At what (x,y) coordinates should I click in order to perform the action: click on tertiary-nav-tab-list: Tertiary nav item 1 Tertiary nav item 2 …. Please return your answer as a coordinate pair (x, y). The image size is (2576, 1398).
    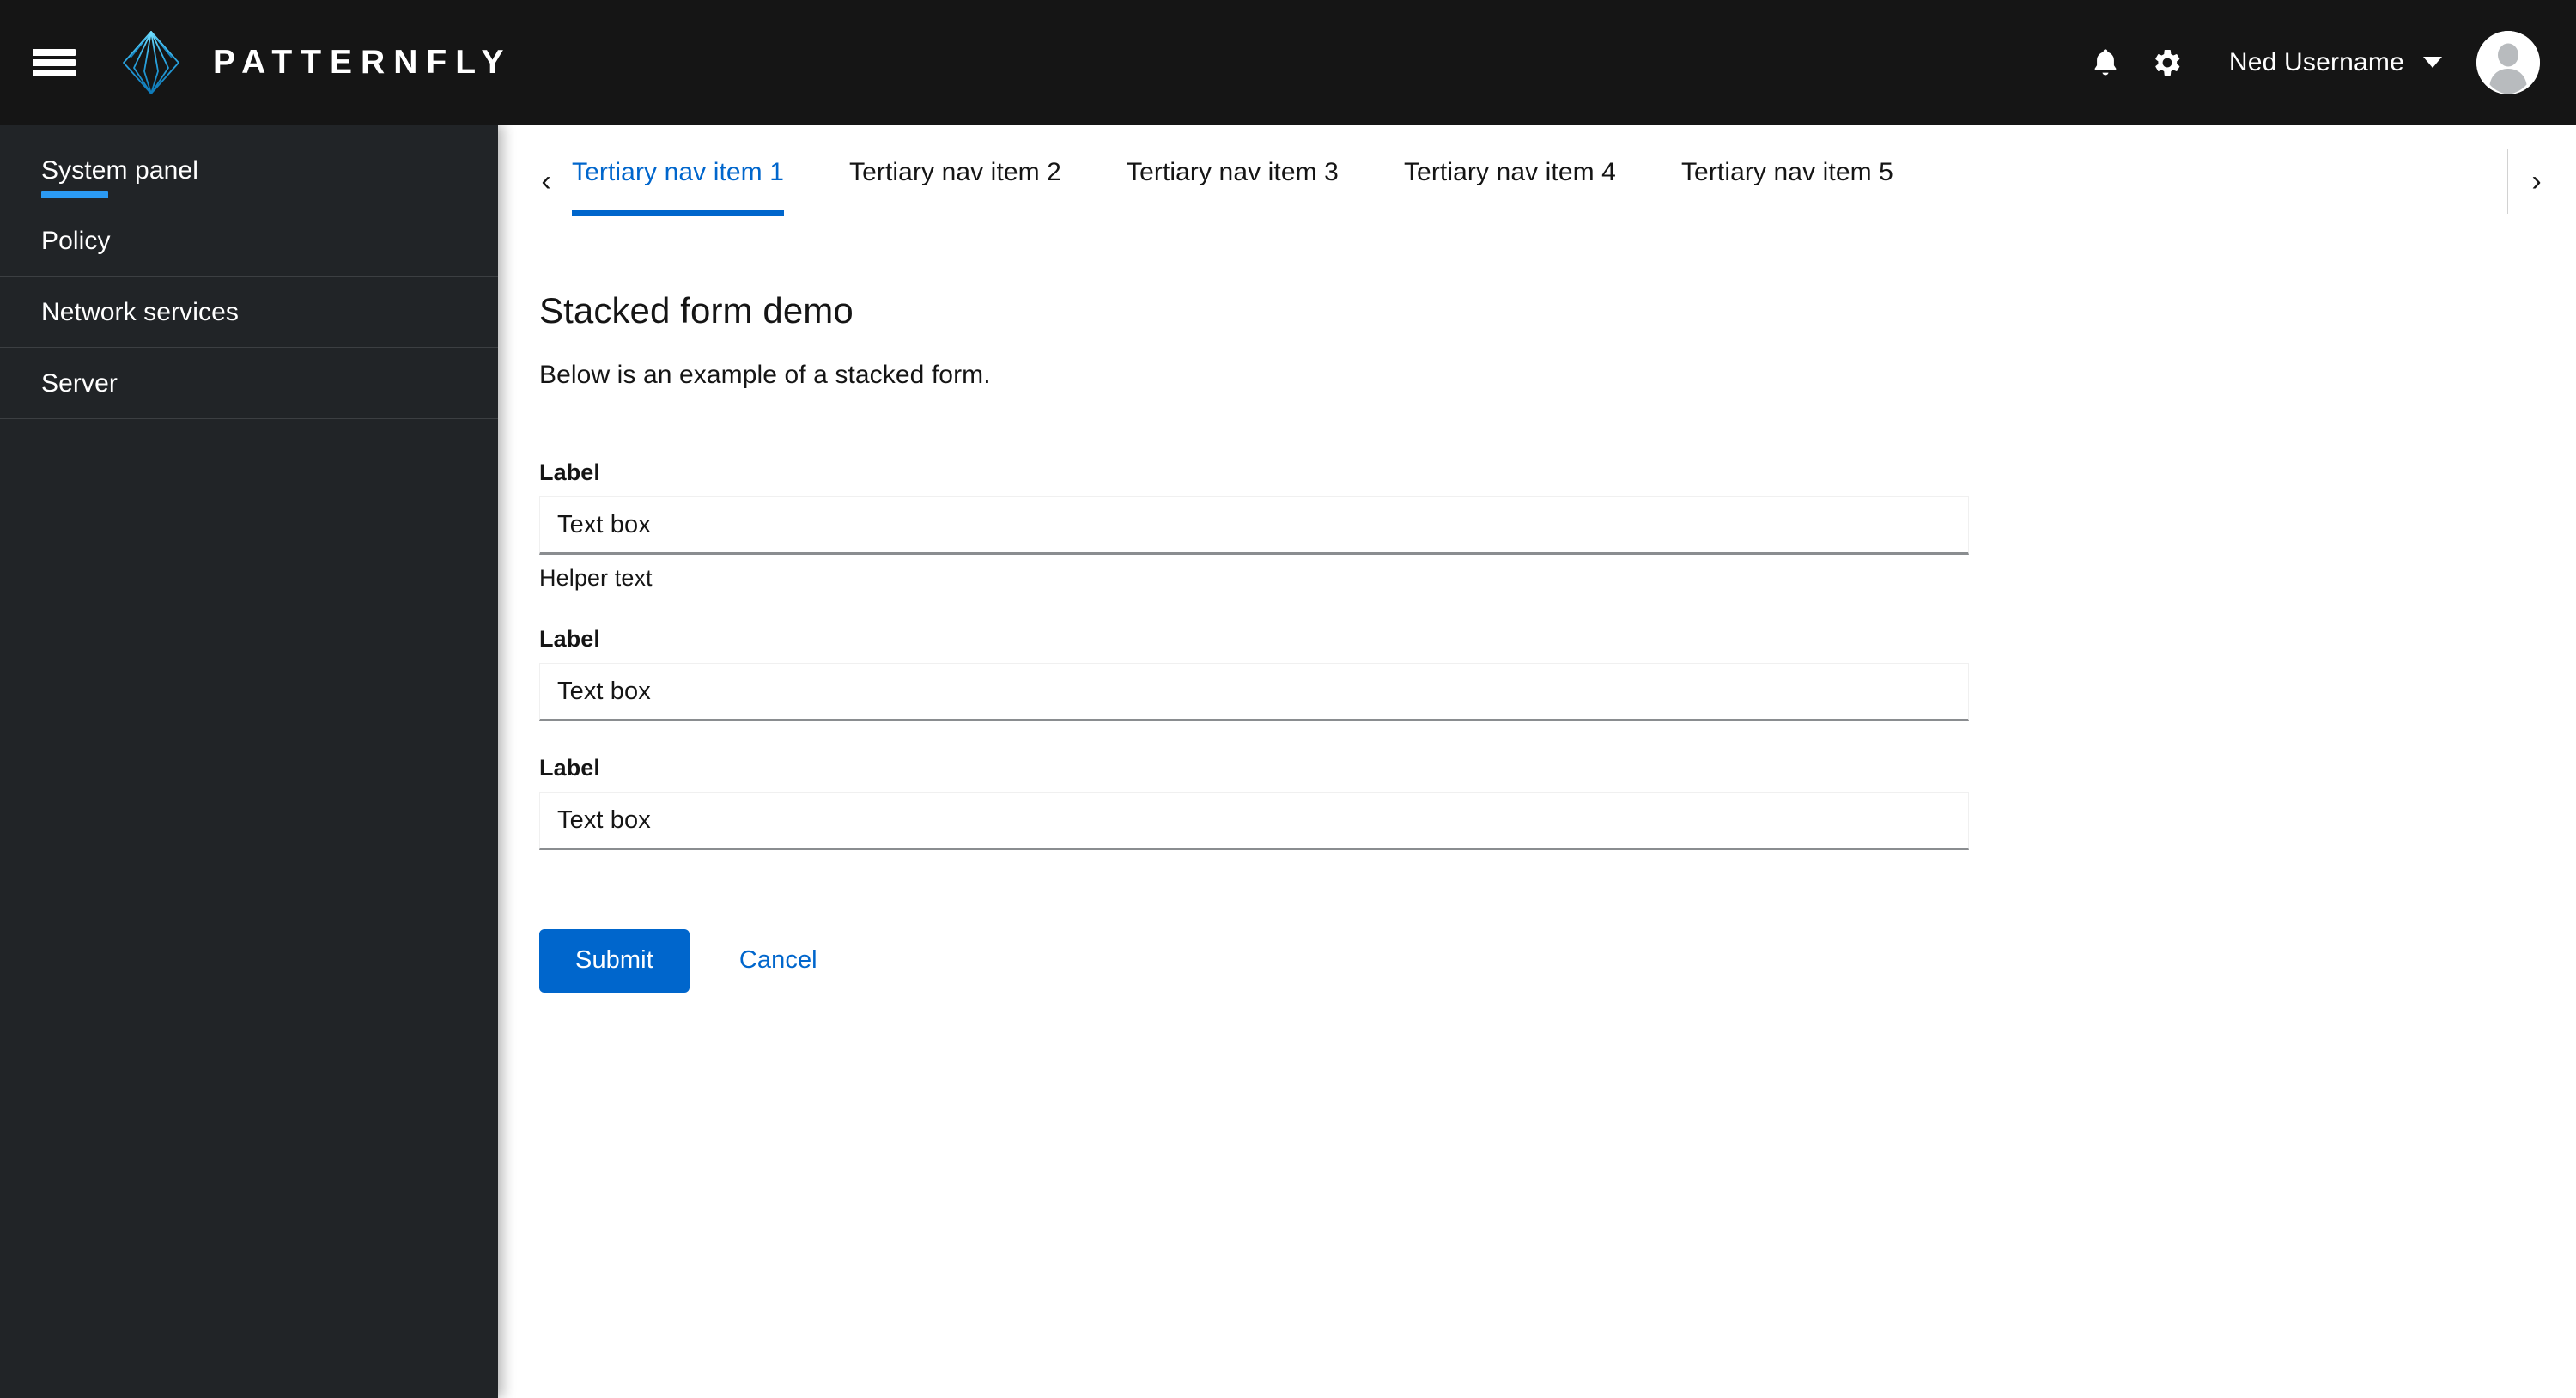
    Looking at the image, I should click on (1212, 181).